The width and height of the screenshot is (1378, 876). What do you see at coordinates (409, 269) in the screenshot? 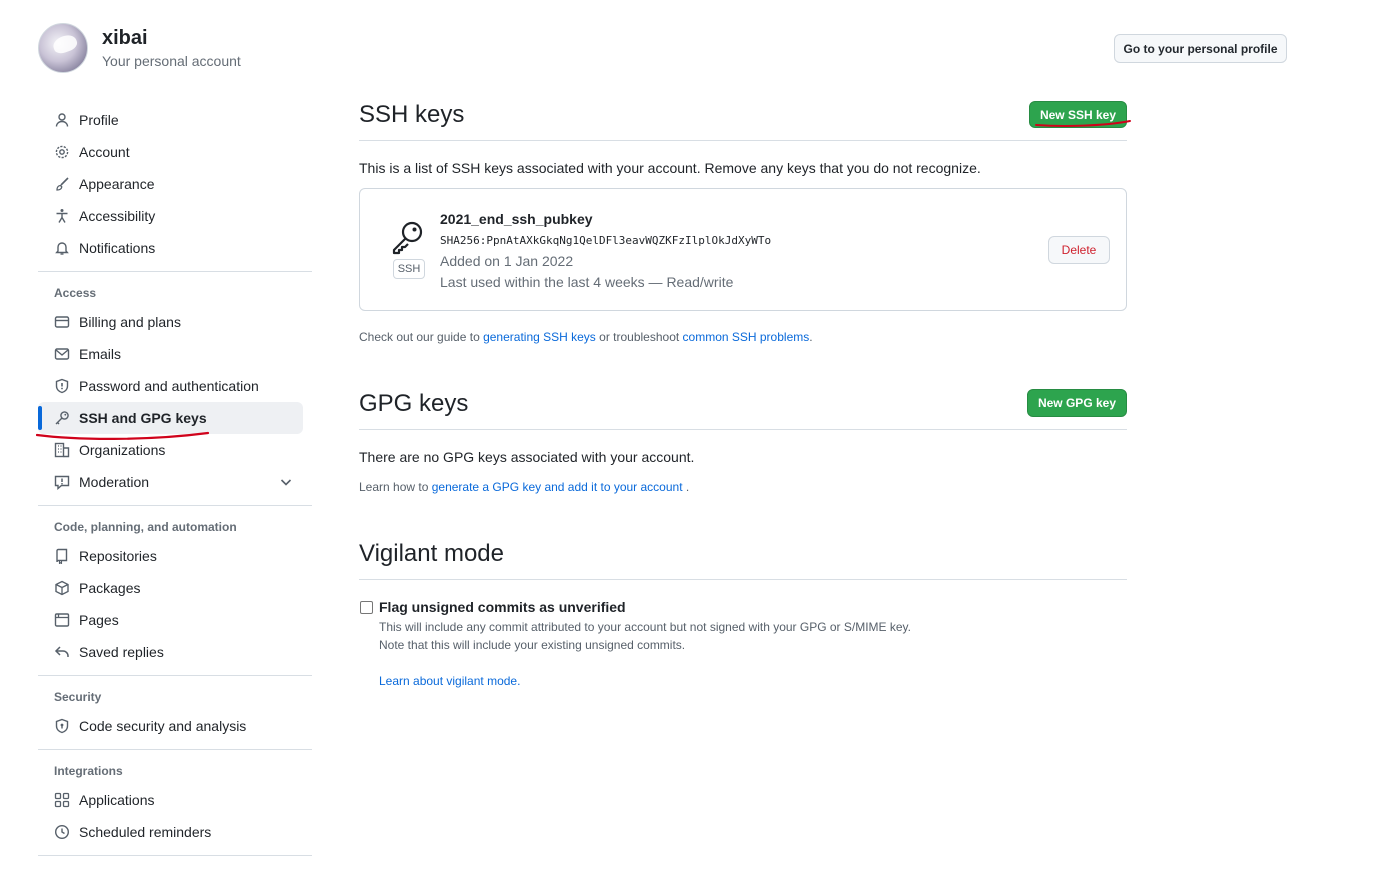
I see `ssh-badge: SSH` at bounding box center [409, 269].